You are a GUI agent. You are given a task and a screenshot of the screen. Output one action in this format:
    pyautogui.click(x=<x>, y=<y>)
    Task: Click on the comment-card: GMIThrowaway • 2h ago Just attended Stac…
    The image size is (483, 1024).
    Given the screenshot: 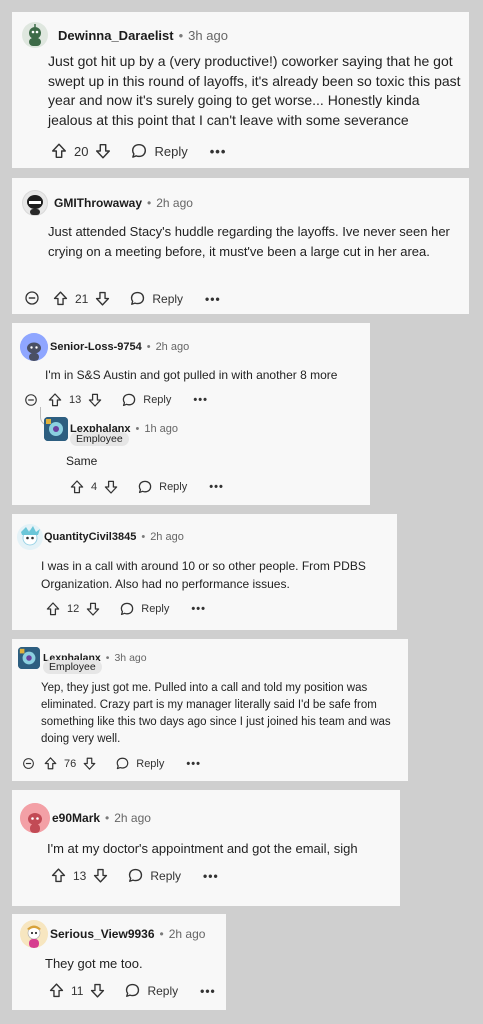 What is the action you would take?
    pyautogui.click(x=240, y=246)
    